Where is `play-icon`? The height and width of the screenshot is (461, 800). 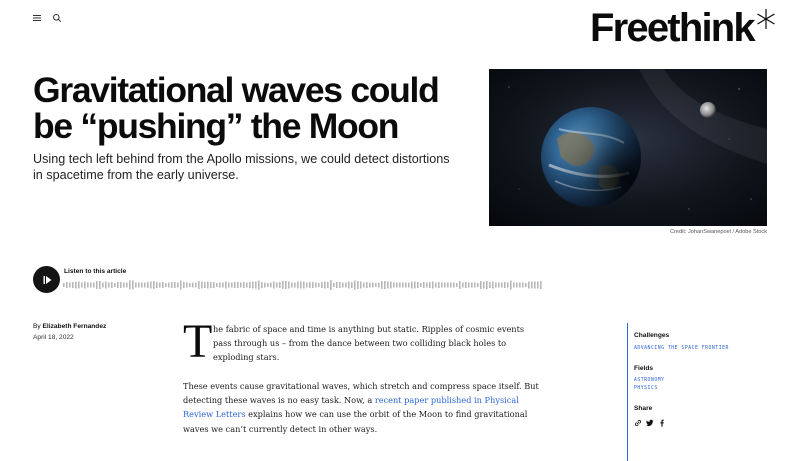 play-icon is located at coordinates (47, 279).